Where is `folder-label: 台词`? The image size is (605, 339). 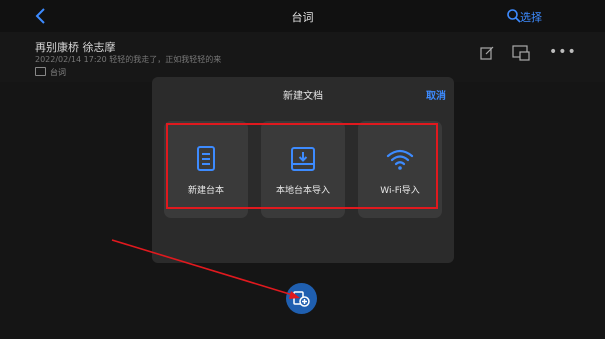 folder-label: 台词 is located at coordinates (58, 72).